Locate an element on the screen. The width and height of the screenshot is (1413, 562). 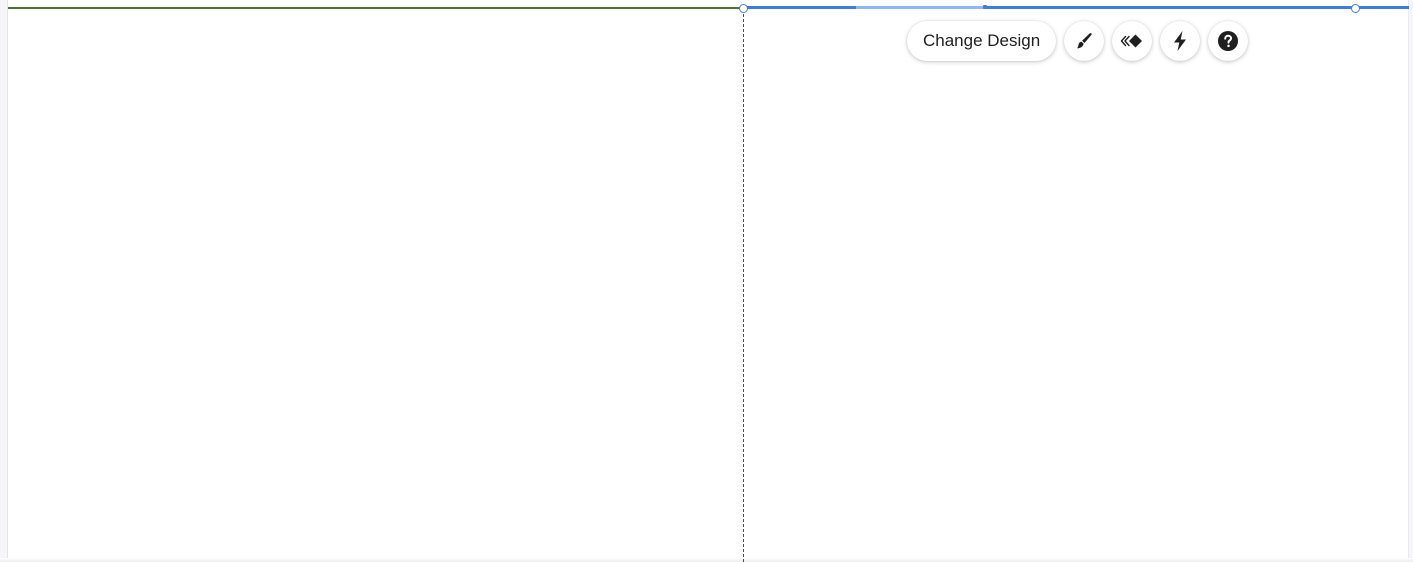
column-divider is located at coordinates (743, 285).